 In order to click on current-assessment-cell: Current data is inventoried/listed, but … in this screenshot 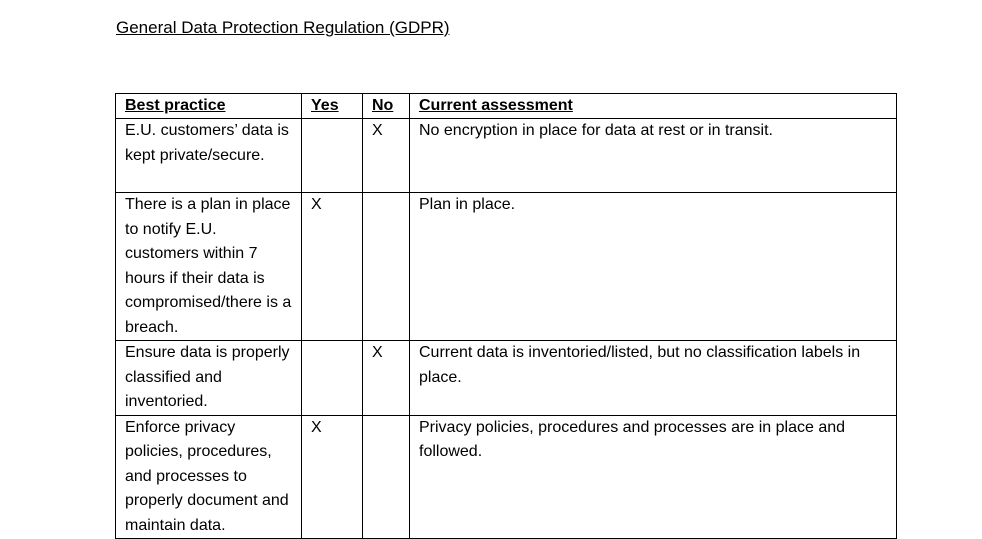, I will do `click(653, 378)`.